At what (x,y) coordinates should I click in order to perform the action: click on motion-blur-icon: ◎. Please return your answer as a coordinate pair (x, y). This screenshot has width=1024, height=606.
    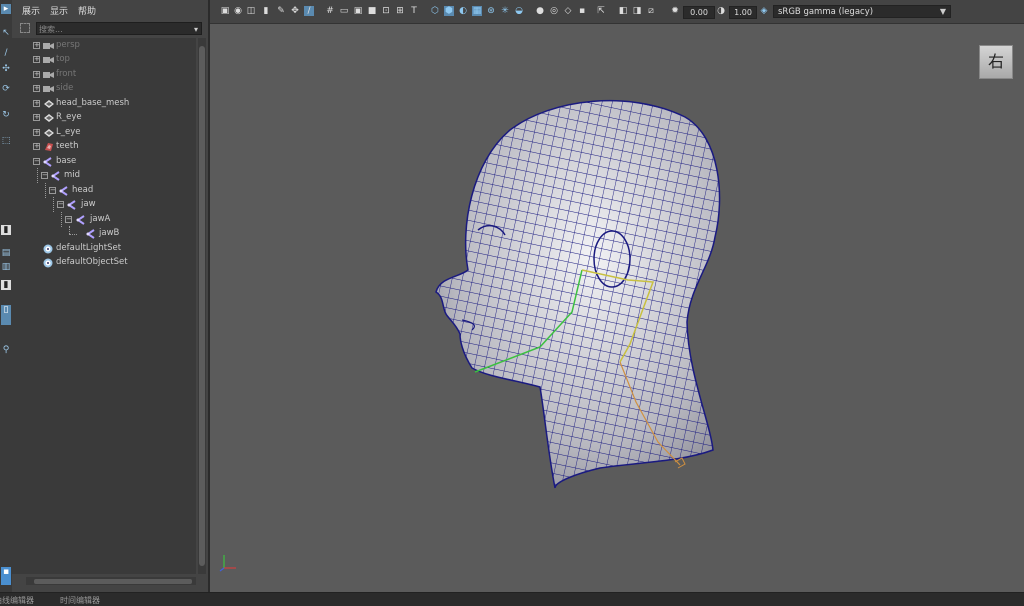
    Looking at the image, I should click on (554, 11).